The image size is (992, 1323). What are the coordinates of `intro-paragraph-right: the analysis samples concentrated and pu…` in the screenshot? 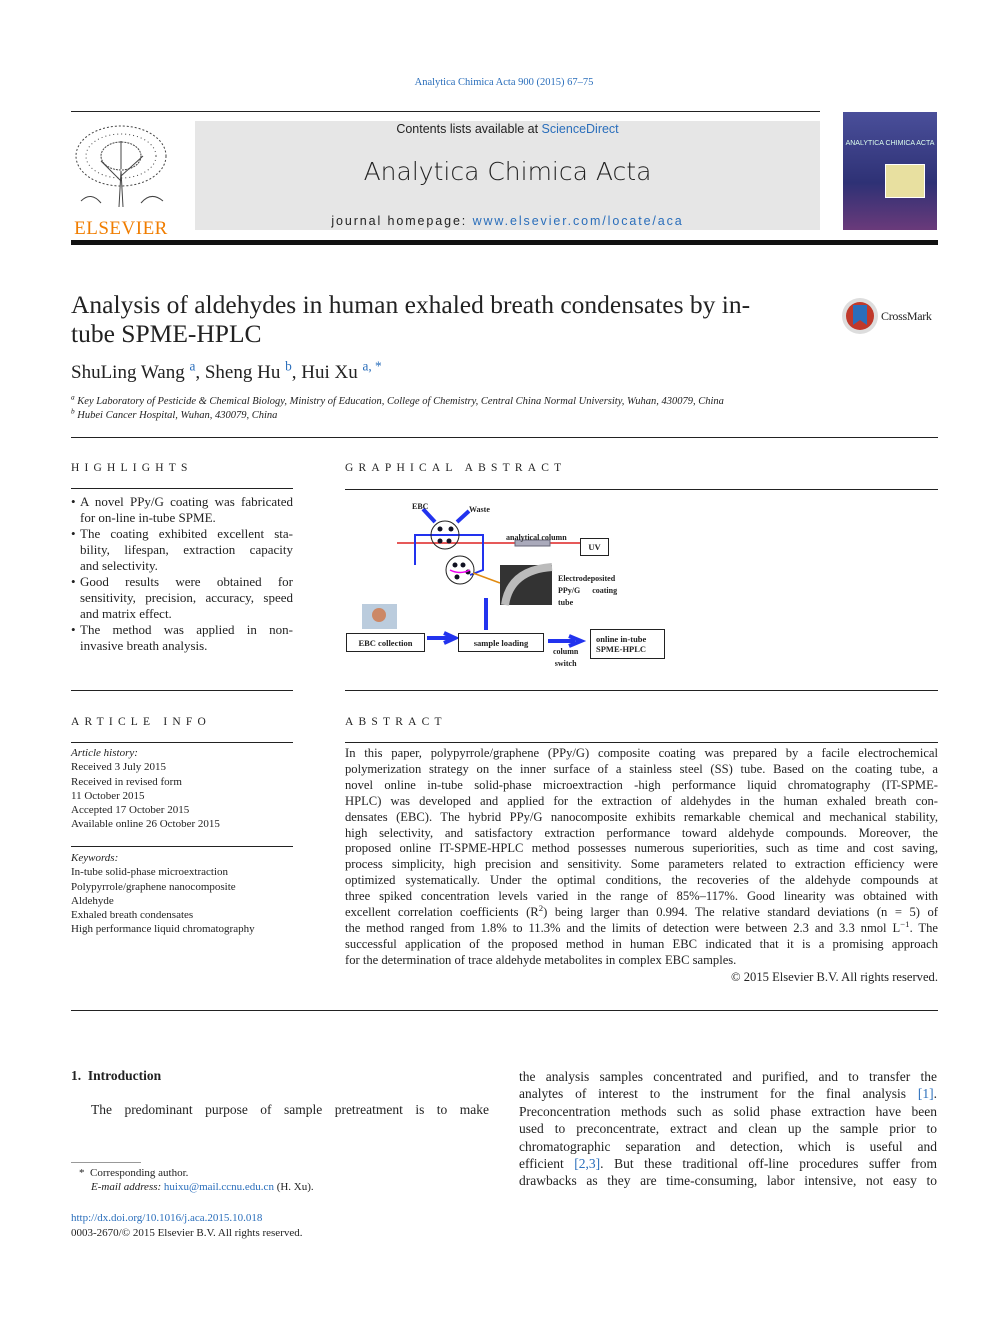 It's located at (728, 1129).